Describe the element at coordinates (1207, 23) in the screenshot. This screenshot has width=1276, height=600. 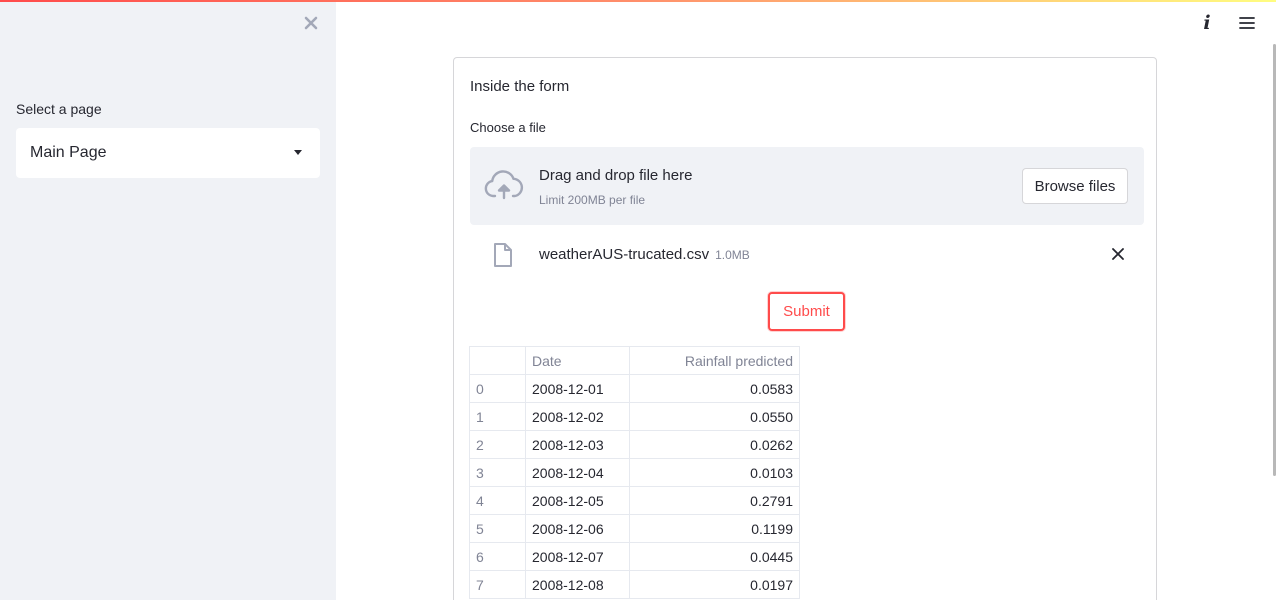
I see `info-icon: i` at that location.